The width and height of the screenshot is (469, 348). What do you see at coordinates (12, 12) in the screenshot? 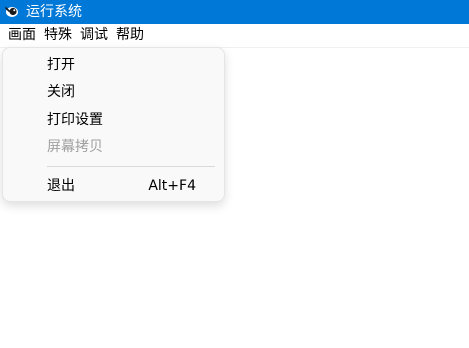
I see `eye-icon` at bounding box center [12, 12].